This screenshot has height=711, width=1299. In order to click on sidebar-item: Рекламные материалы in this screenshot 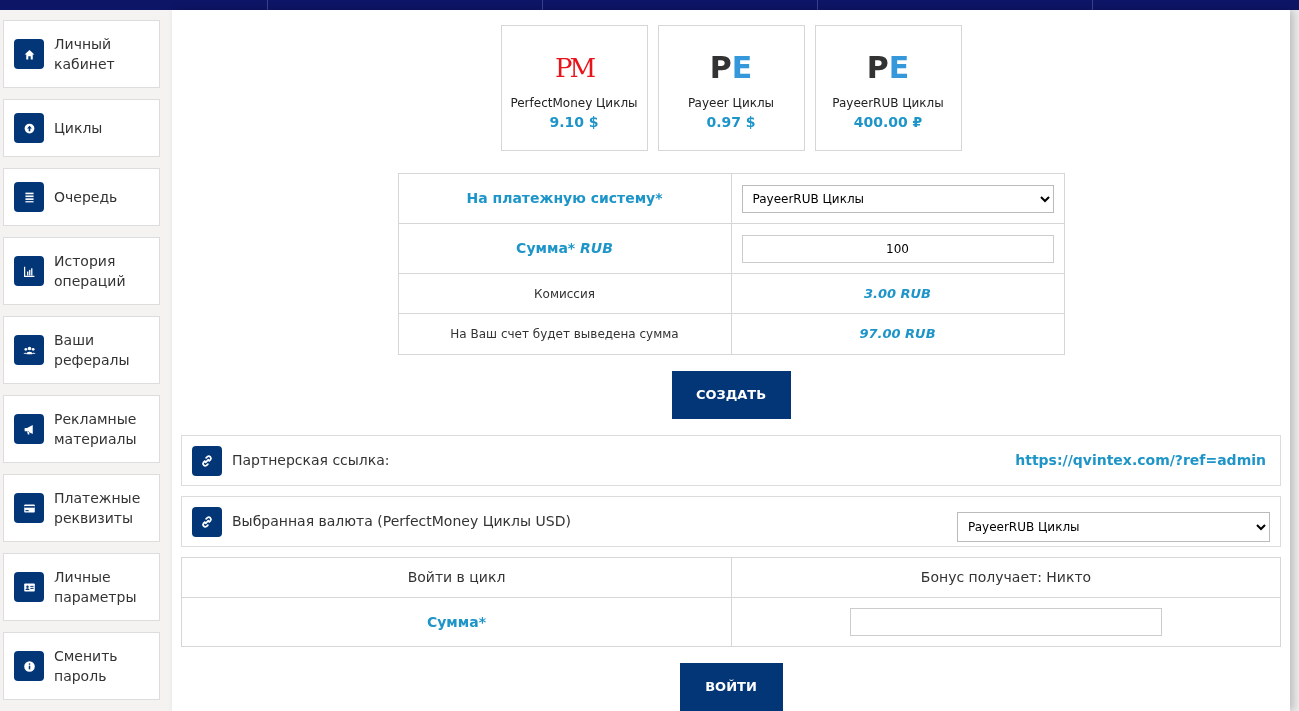, I will do `click(101, 429)`.